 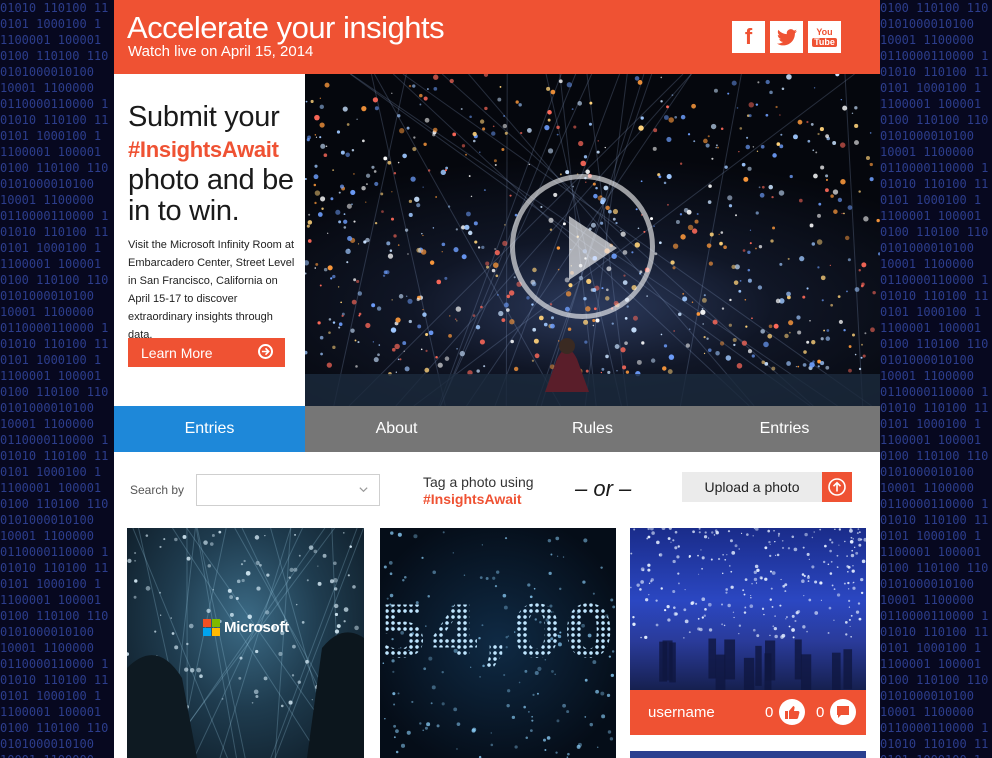 What do you see at coordinates (592, 429) in the screenshot?
I see `tab-rules: Rules` at bounding box center [592, 429].